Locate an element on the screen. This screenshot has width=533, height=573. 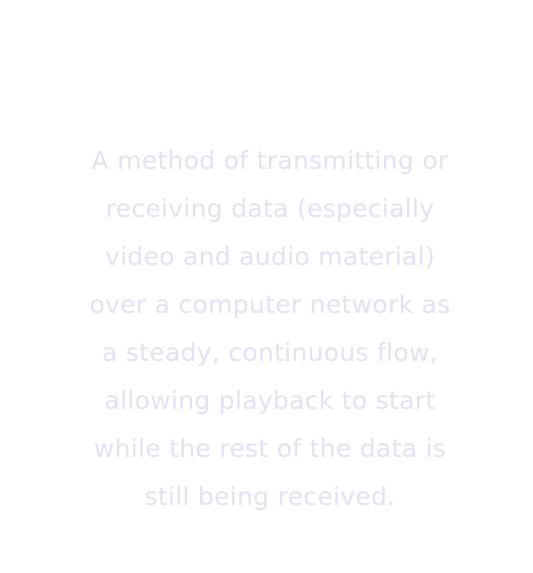
definition-line: receiving data (especially is located at coordinates (270, 208).